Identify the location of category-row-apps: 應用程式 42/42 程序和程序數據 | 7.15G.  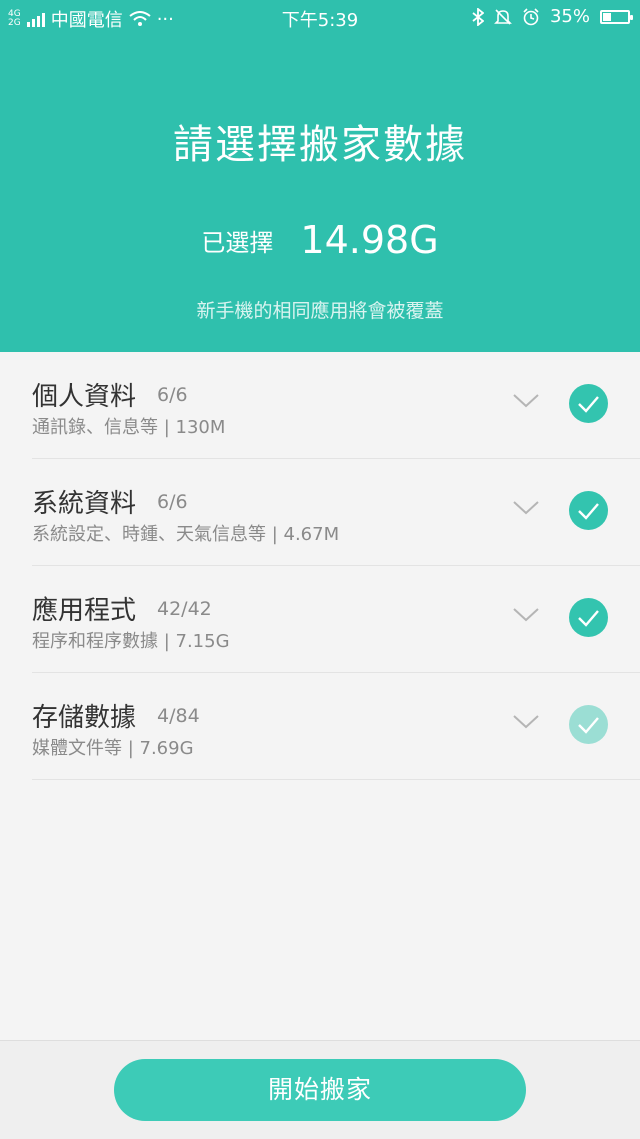
(320, 619).